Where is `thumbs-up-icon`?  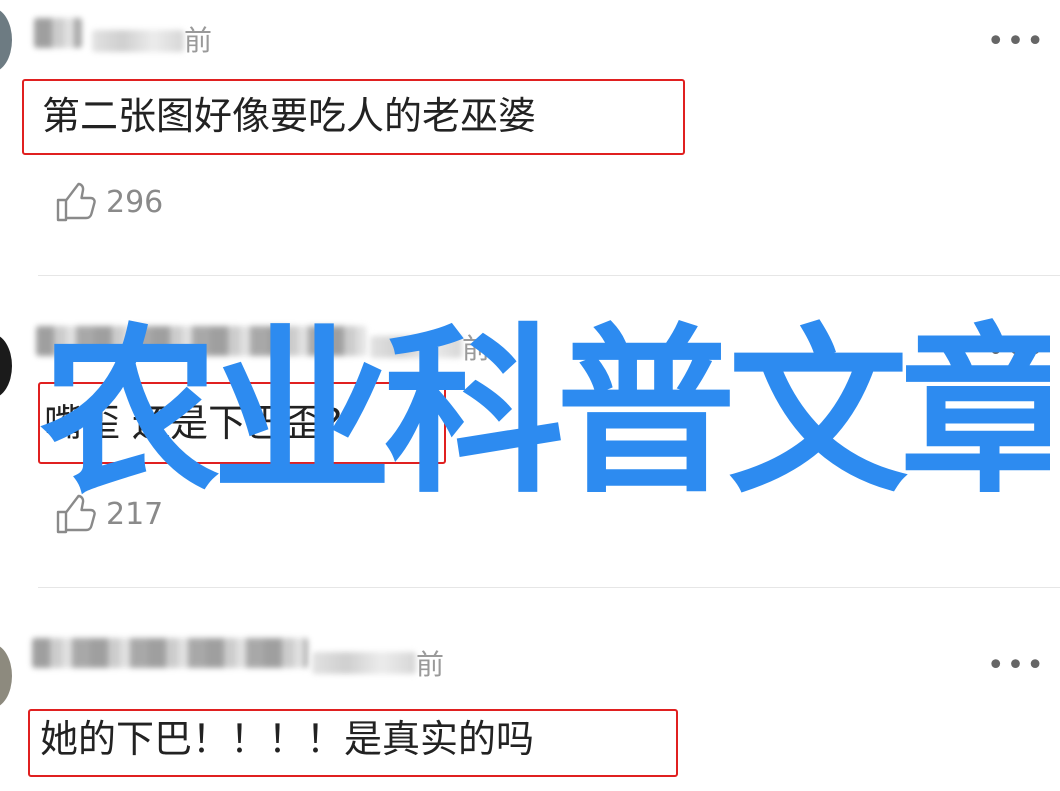 thumbs-up-icon is located at coordinates (76, 202).